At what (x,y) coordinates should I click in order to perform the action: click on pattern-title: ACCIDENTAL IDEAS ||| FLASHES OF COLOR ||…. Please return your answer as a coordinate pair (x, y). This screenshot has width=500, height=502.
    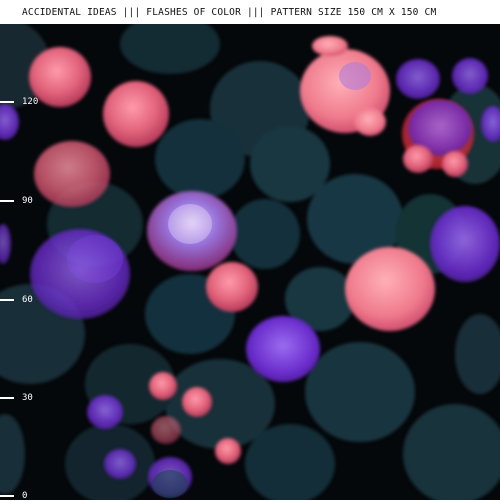
    Looking at the image, I should click on (229, 12).